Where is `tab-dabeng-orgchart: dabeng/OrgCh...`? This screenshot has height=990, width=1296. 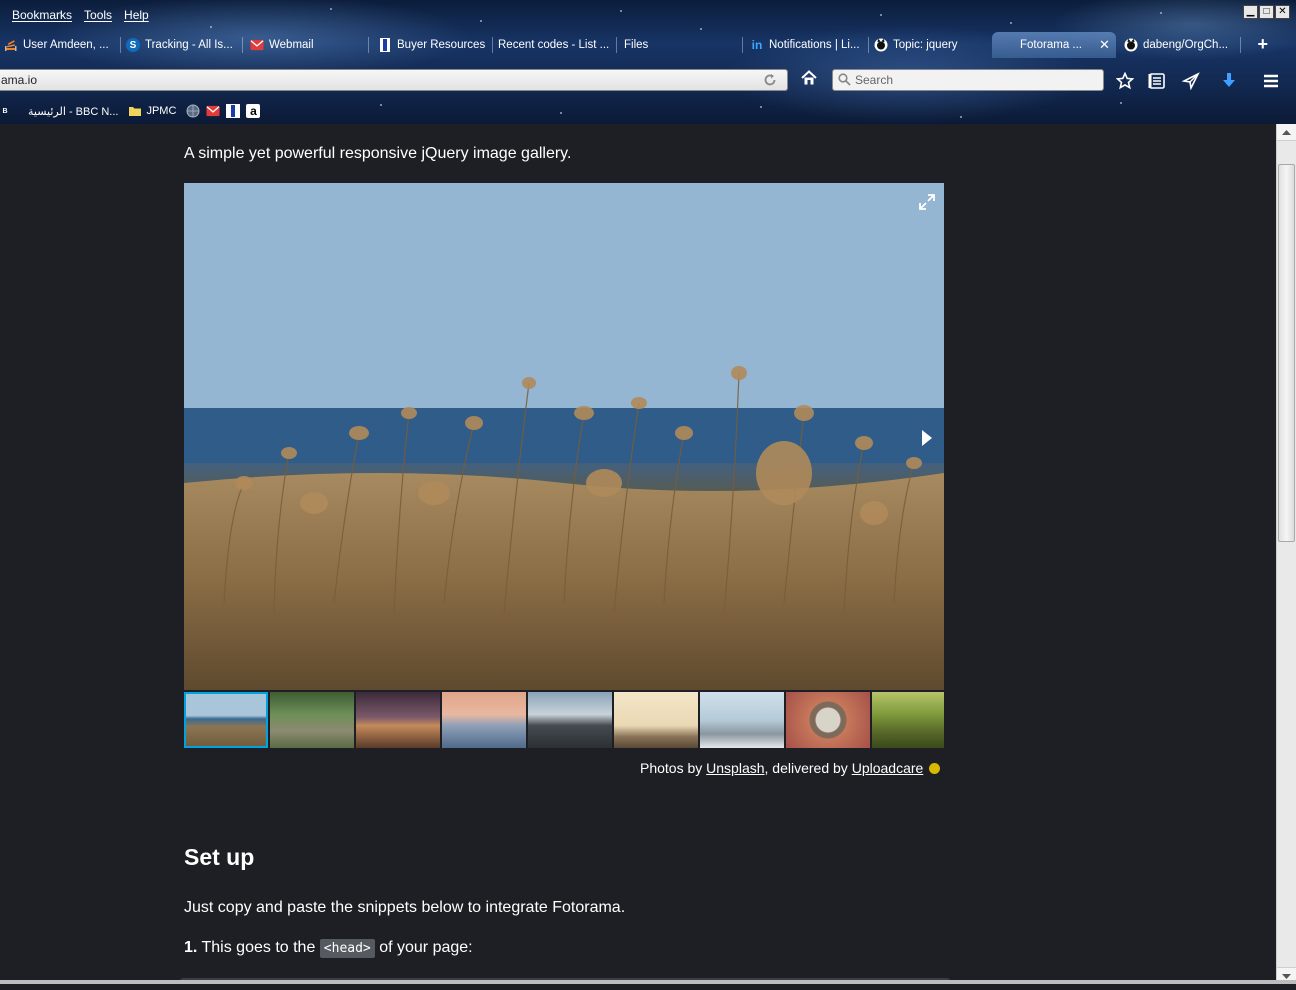 tab-dabeng-orgchart: dabeng/OrgCh... is located at coordinates (1180, 45).